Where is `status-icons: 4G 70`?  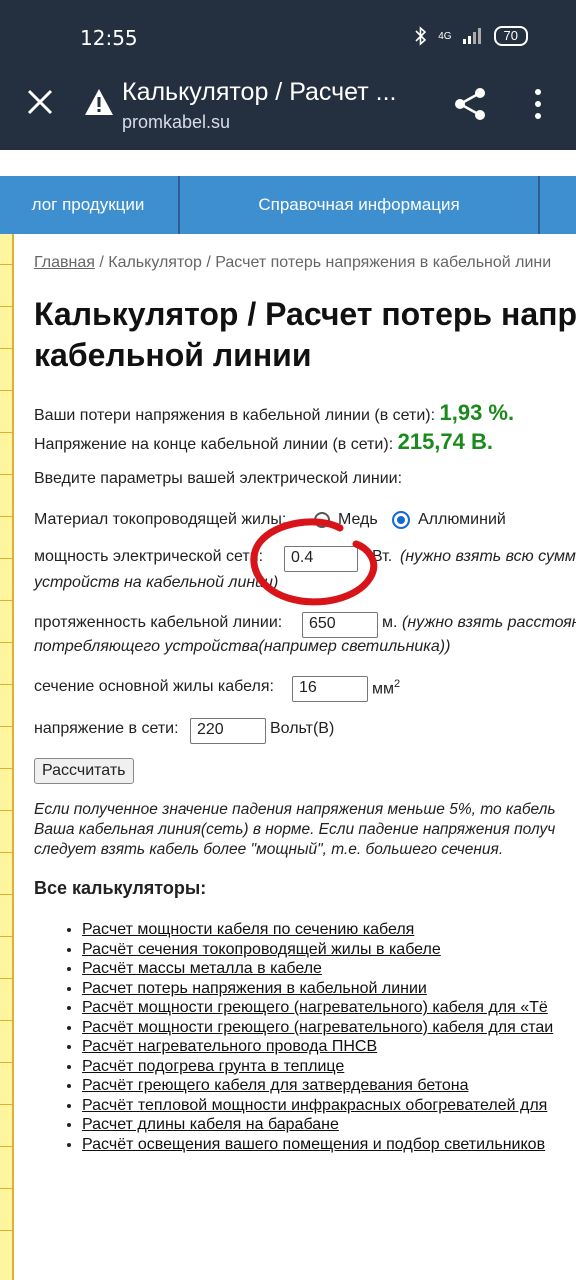 status-icons: 4G 70 is located at coordinates (471, 36).